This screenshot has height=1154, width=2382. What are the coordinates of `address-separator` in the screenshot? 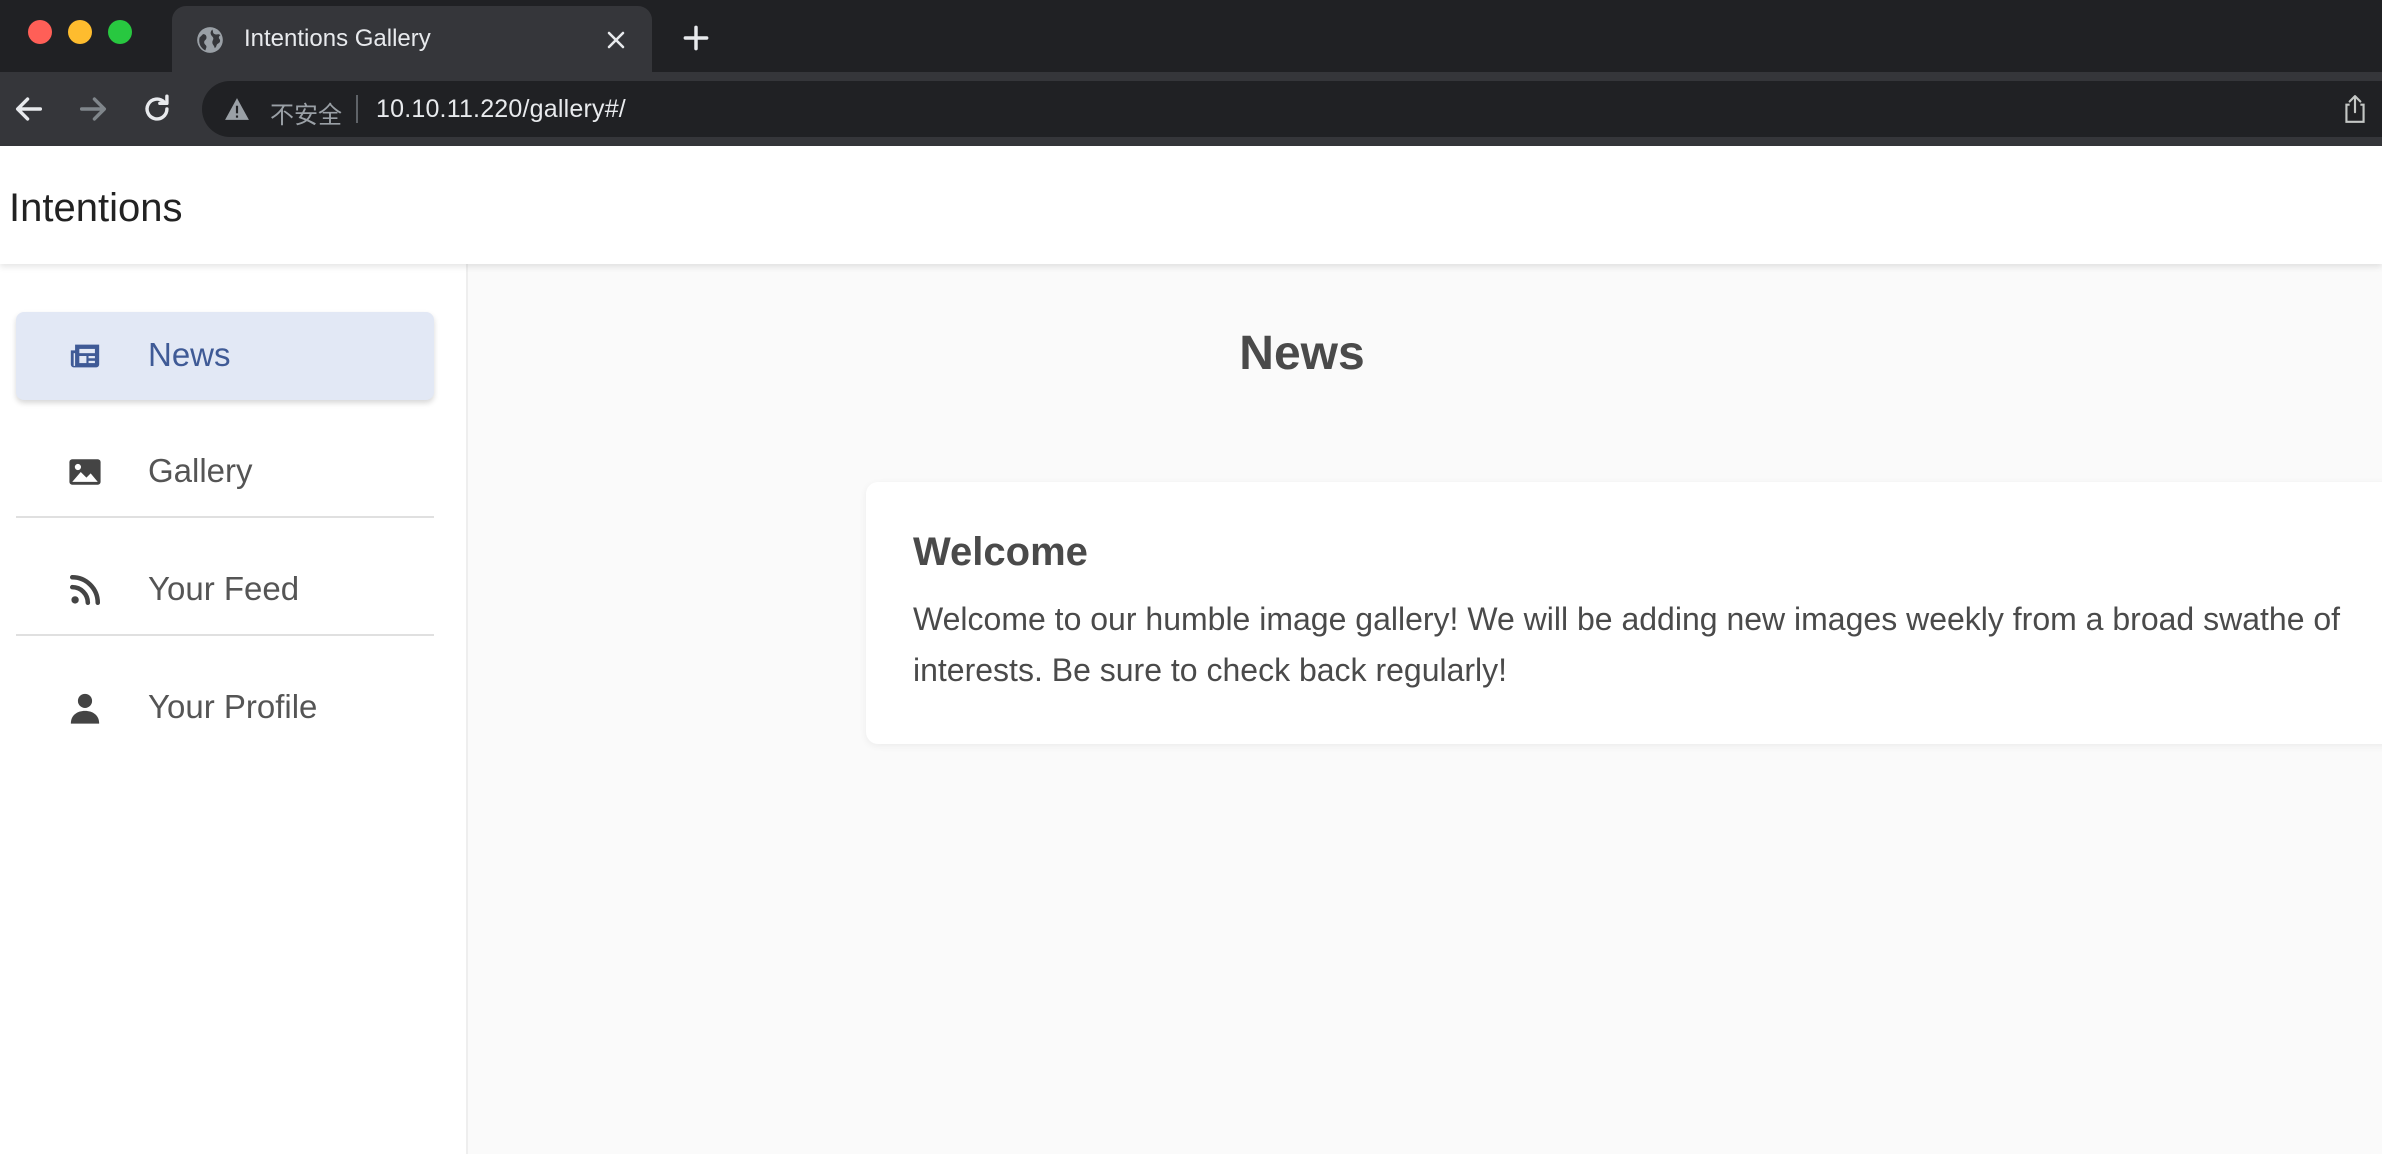 It's located at (357, 109).